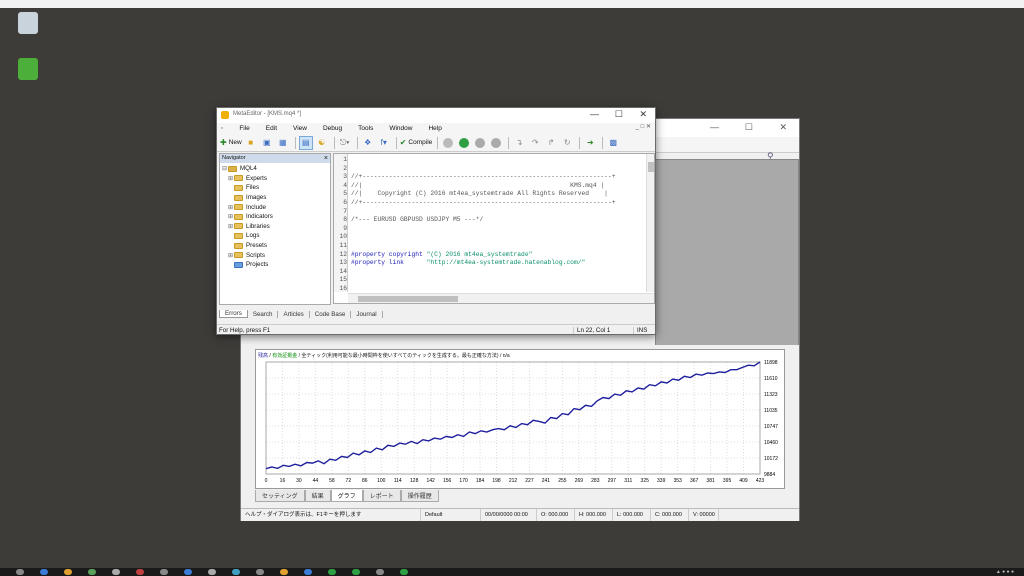  I want to click on menu-file: File, so click(244, 128).